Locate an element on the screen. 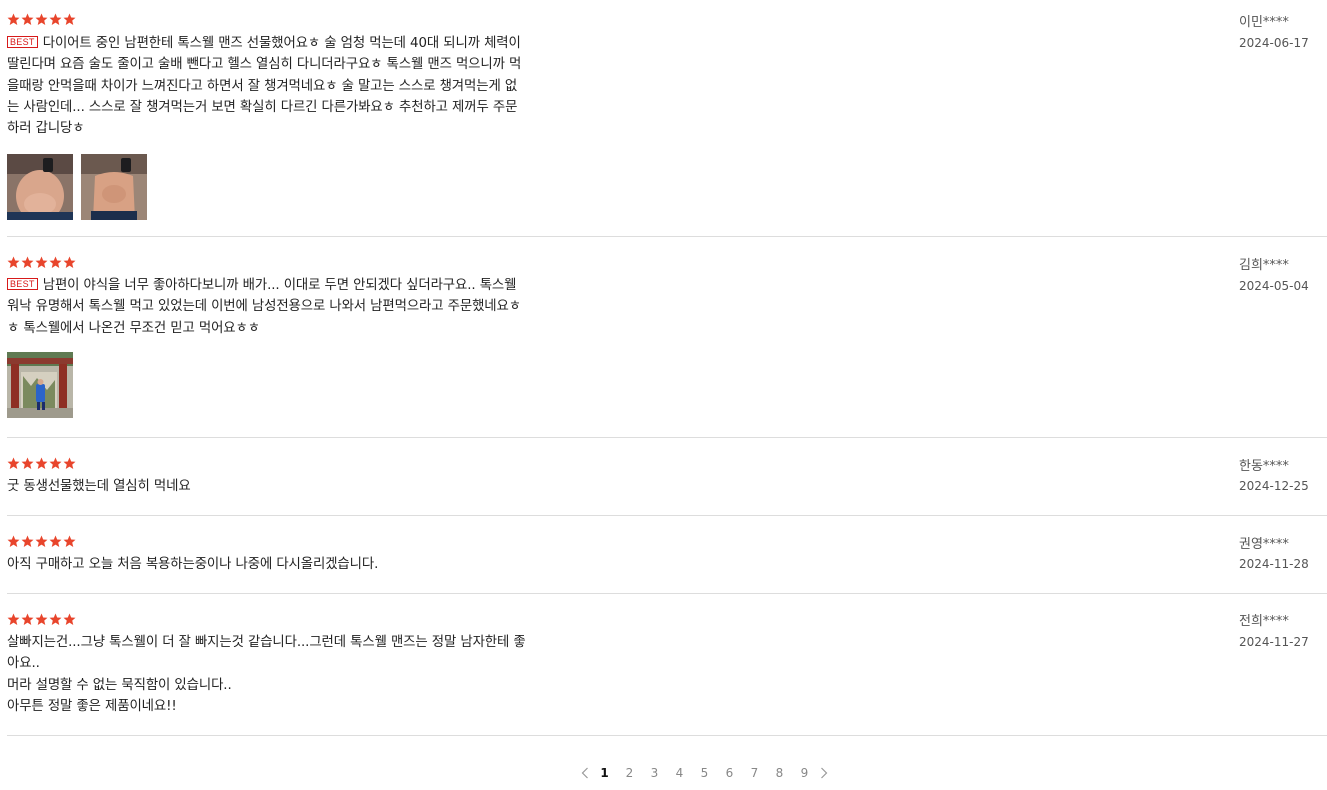  page-number-2: 2 is located at coordinates (629, 773).